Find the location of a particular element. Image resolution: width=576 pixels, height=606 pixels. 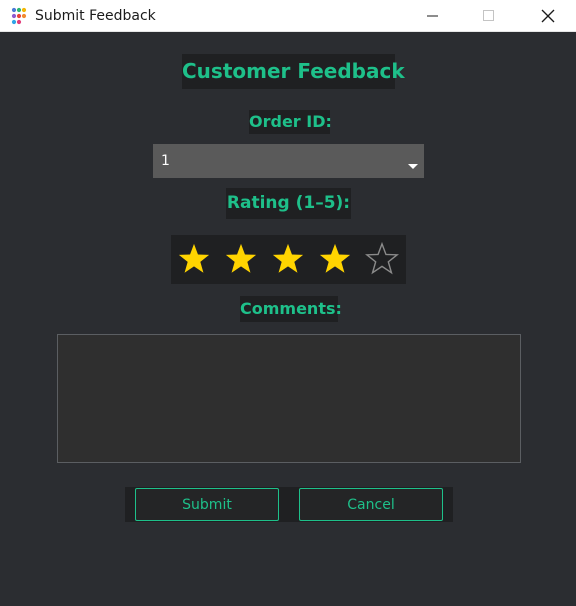

cancel-button: Cancel is located at coordinates (371, 504).